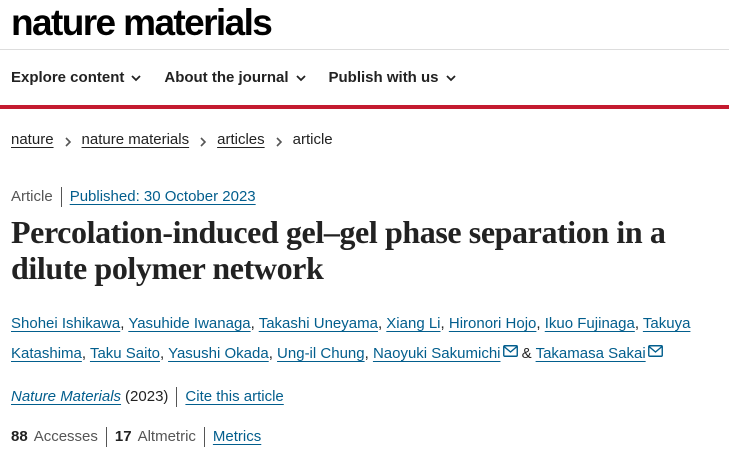 This screenshot has height=455, width=729. I want to click on accesses-block: 88 Accesses, so click(59, 437).